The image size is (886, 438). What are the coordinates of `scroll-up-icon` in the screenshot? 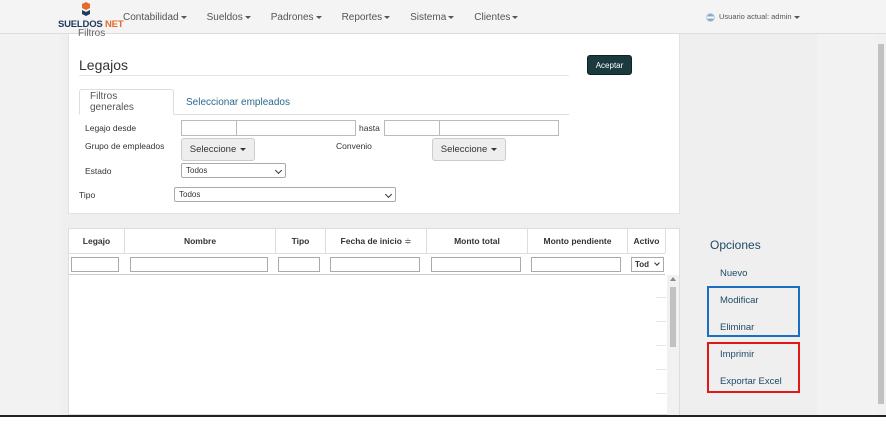 It's located at (673, 279).